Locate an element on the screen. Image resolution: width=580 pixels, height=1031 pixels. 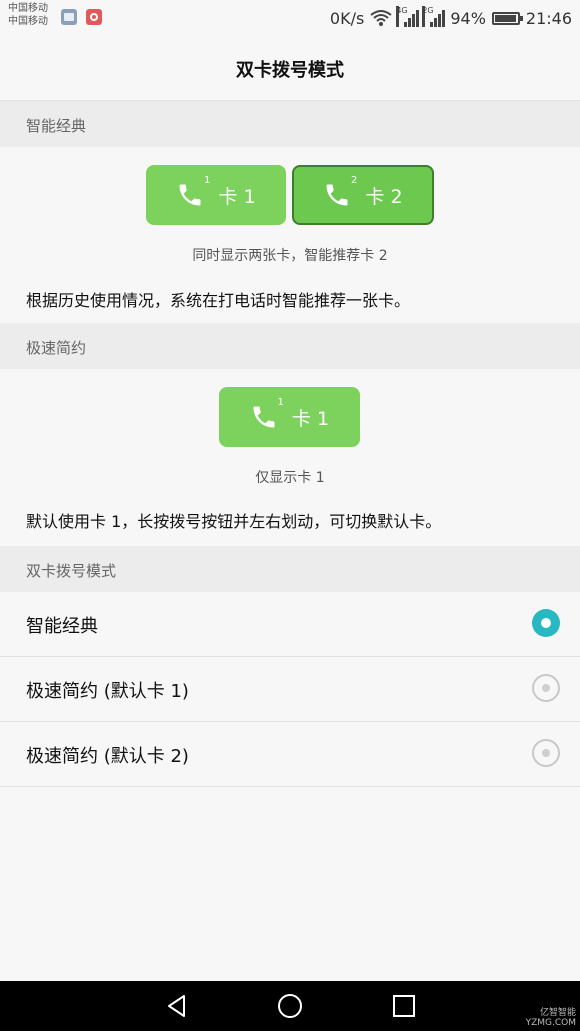
signal-2-icon: 2G is located at coordinates (434, 16).